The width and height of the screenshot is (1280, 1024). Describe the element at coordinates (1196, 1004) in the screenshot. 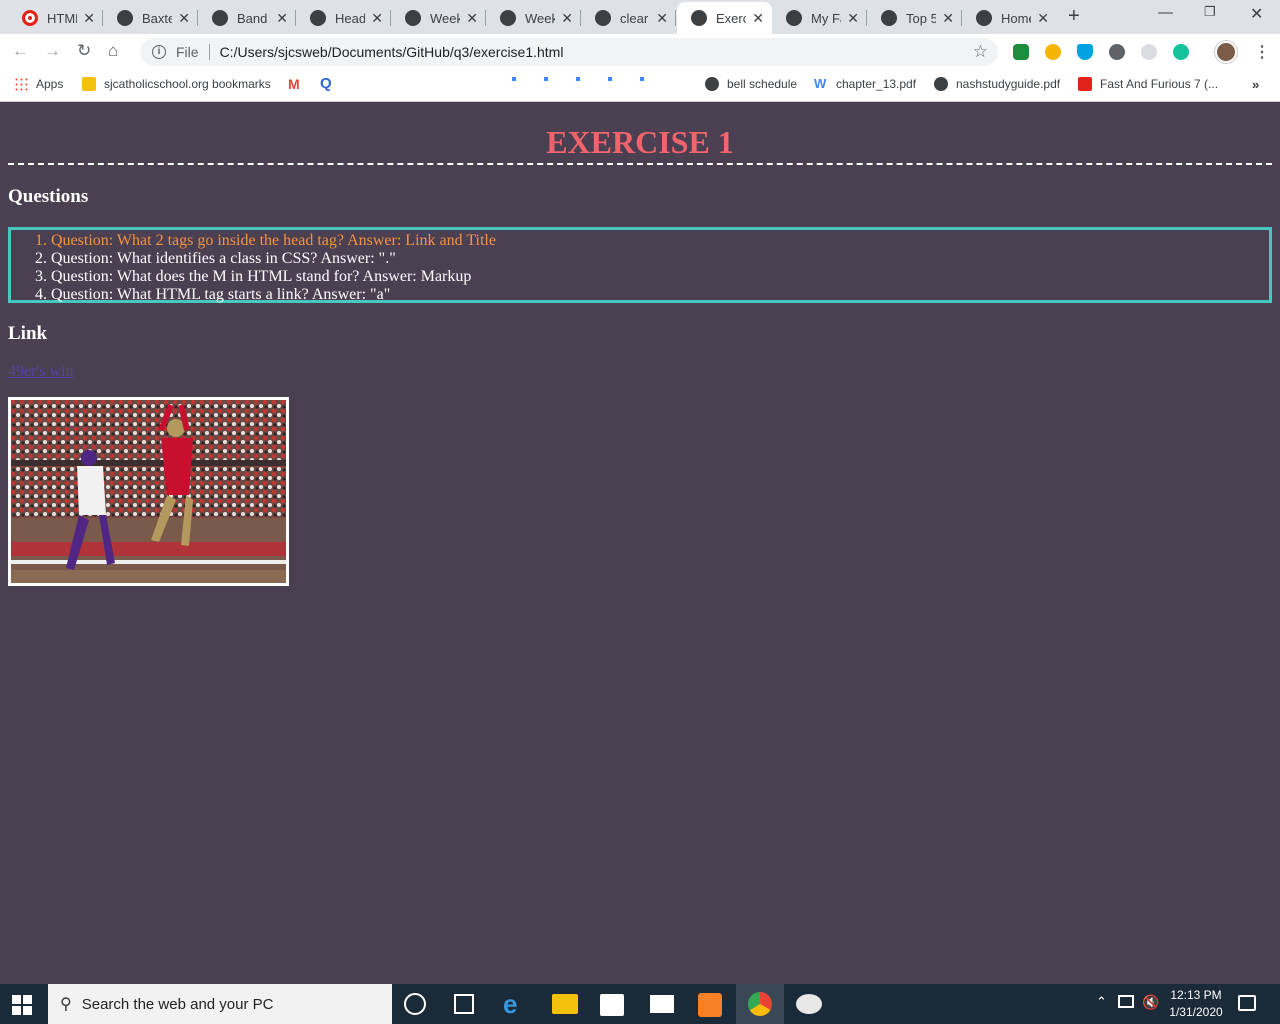

I see `system-clock: 12:13 PM 1/31/2020` at that location.